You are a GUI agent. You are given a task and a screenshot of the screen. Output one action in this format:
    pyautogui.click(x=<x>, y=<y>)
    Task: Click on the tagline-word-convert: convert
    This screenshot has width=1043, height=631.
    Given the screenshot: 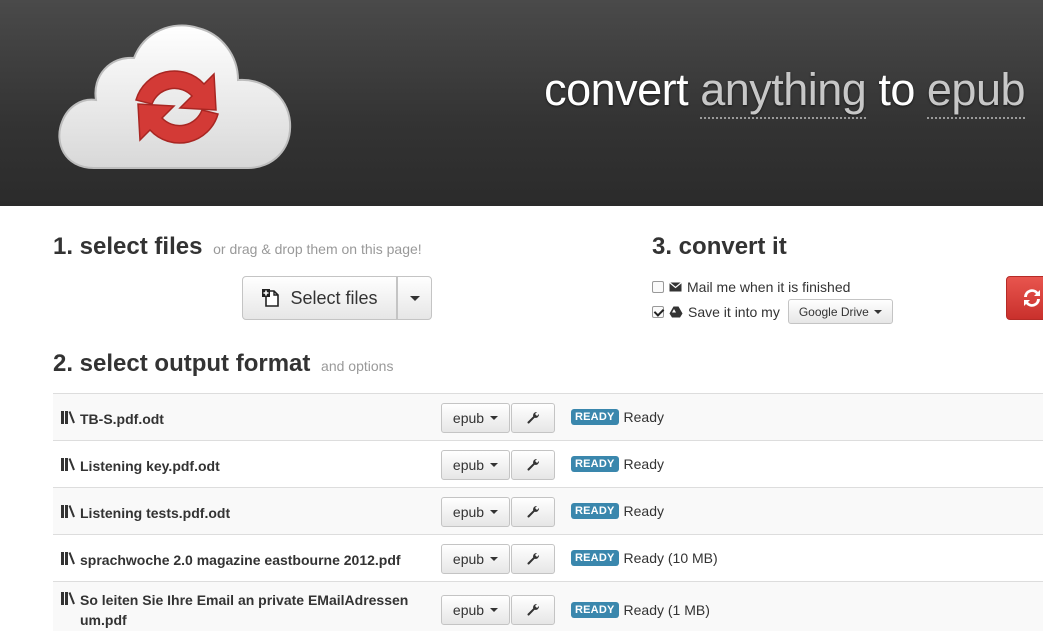 What is the action you would take?
    pyautogui.click(x=616, y=89)
    